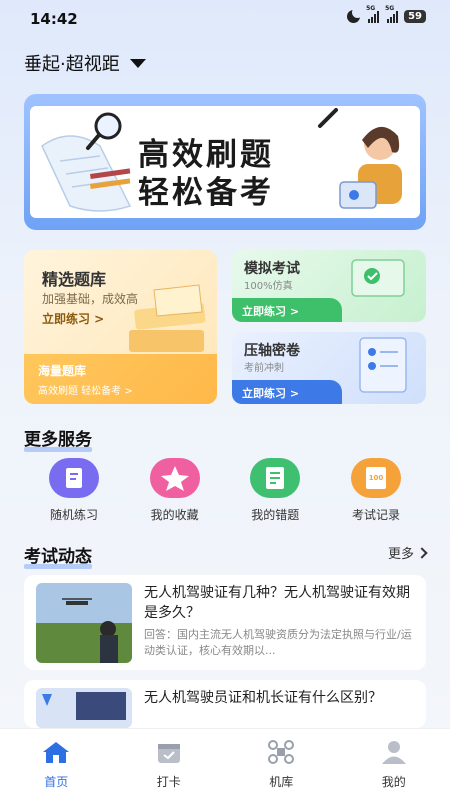  I want to click on mock-title: 模拟考试, so click(272, 269).